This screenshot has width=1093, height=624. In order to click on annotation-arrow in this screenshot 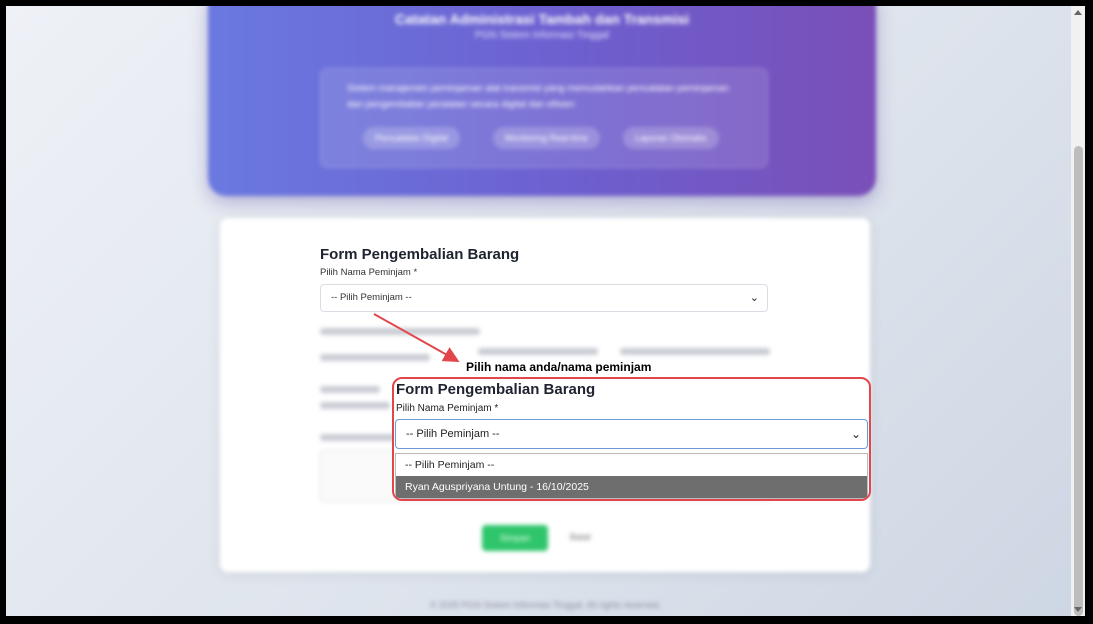, I will do `click(416, 337)`.